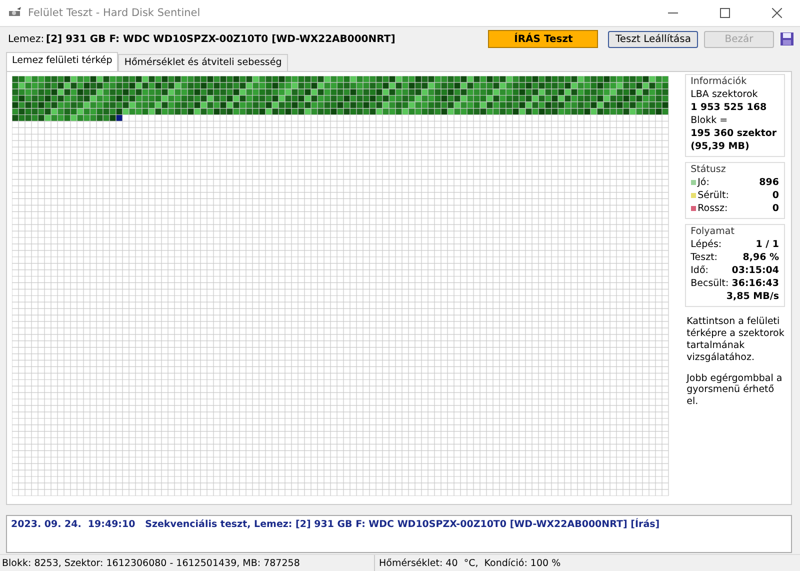  What do you see at coordinates (470, 563) in the screenshot?
I see `status-bar-text: Hőmérséklet: 40 °C, Kondíció: 100 %` at bounding box center [470, 563].